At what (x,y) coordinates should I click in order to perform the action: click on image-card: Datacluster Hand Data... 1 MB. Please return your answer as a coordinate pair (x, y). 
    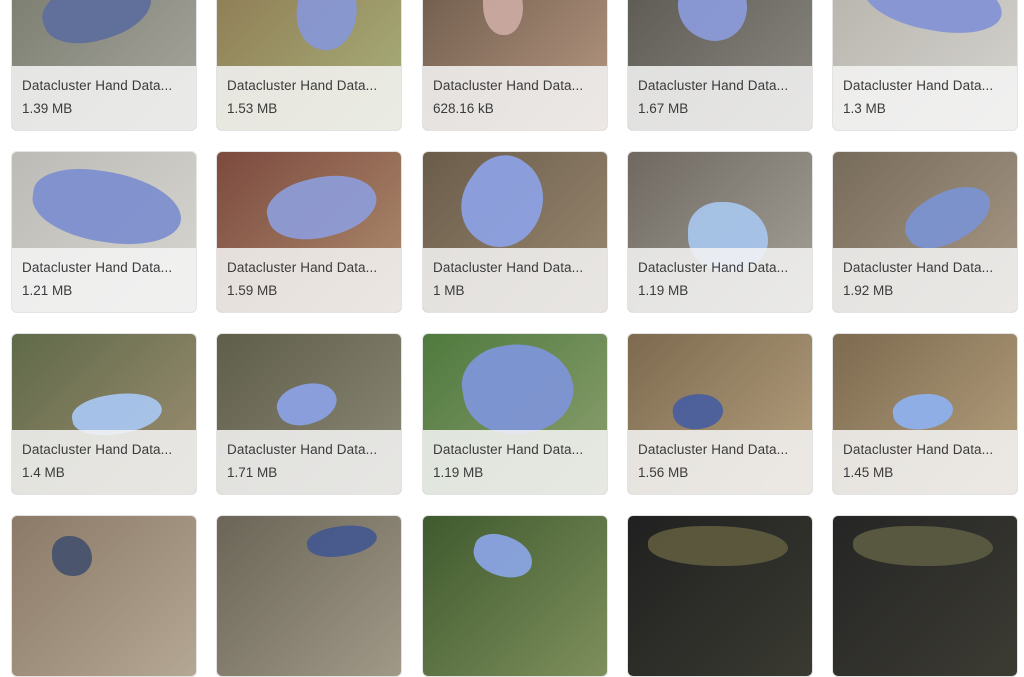
    Looking at the image, I should click on (515, 232).